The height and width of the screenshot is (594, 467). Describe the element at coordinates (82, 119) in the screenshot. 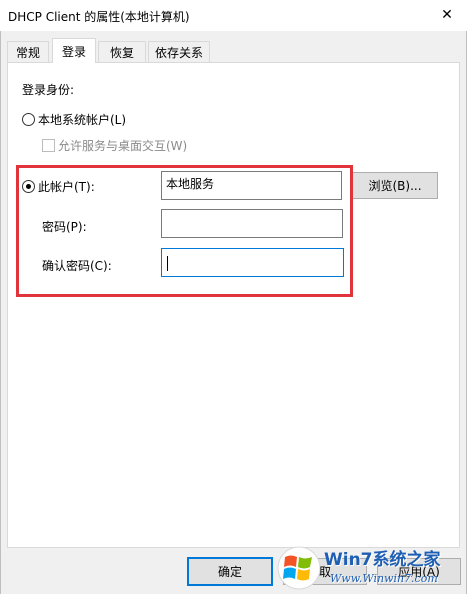

I see `local-system-label: 本地系统帐户(L)` at that location.